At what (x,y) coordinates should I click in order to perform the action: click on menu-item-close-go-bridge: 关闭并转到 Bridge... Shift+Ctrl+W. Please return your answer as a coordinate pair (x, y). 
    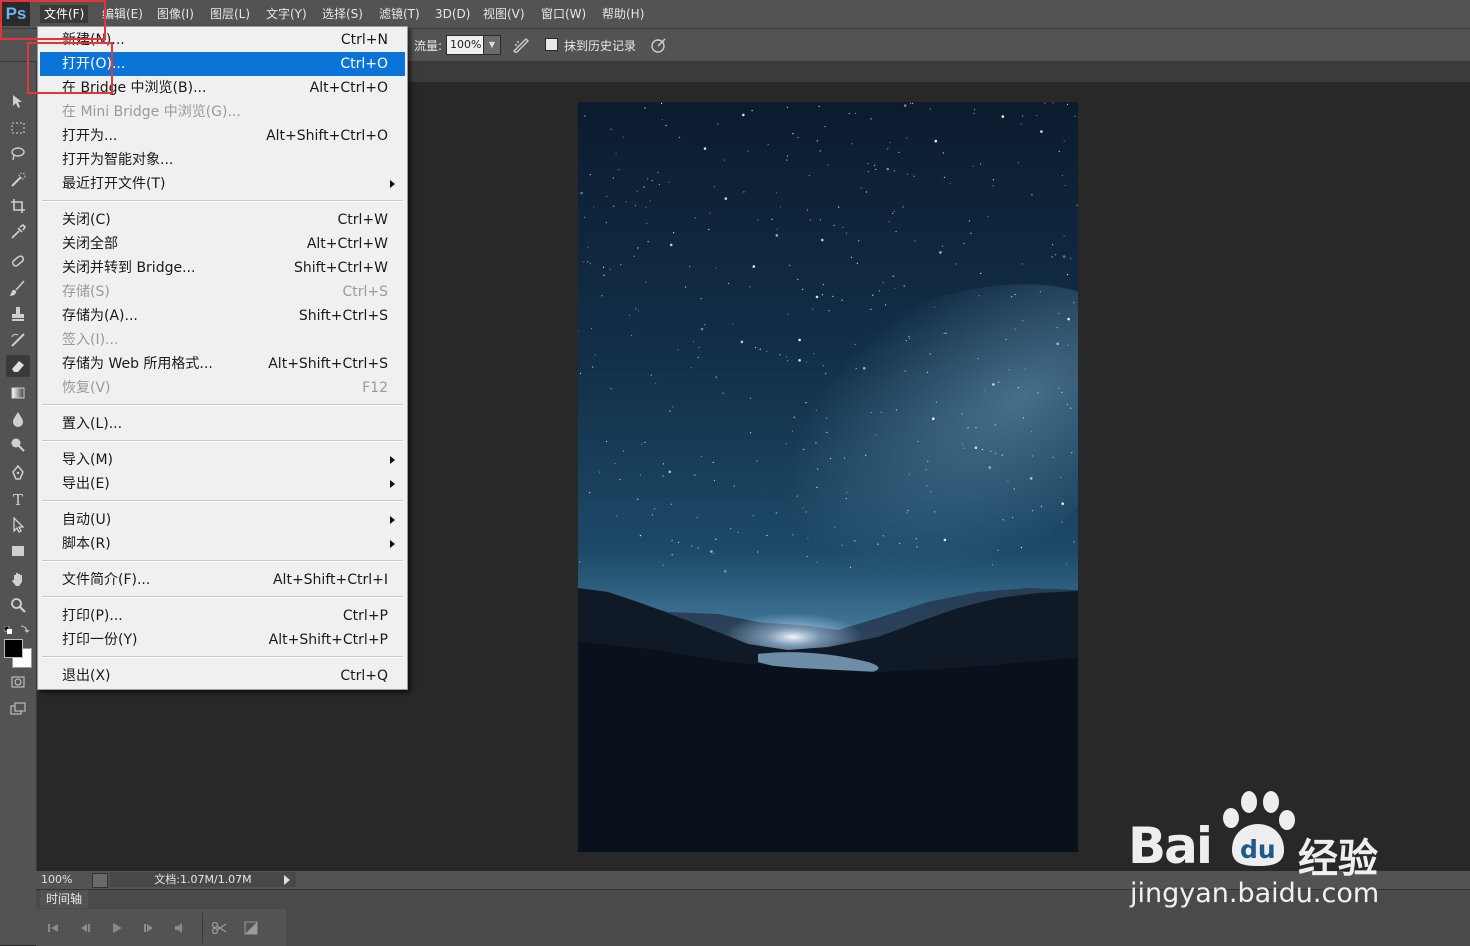
    Looking at the image, I should click on (222, 268).